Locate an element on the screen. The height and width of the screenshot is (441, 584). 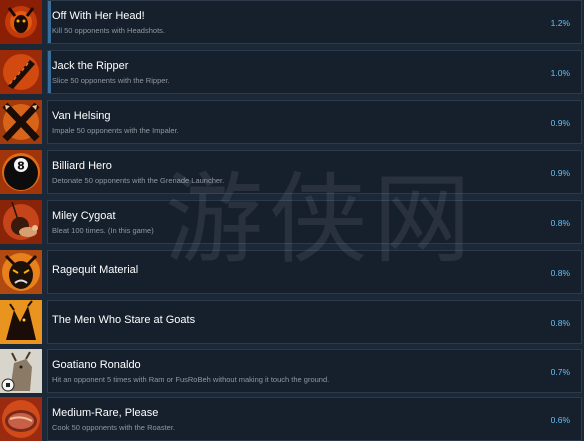
eight-ball-icon: 8 is located at coordinates (21, 172).